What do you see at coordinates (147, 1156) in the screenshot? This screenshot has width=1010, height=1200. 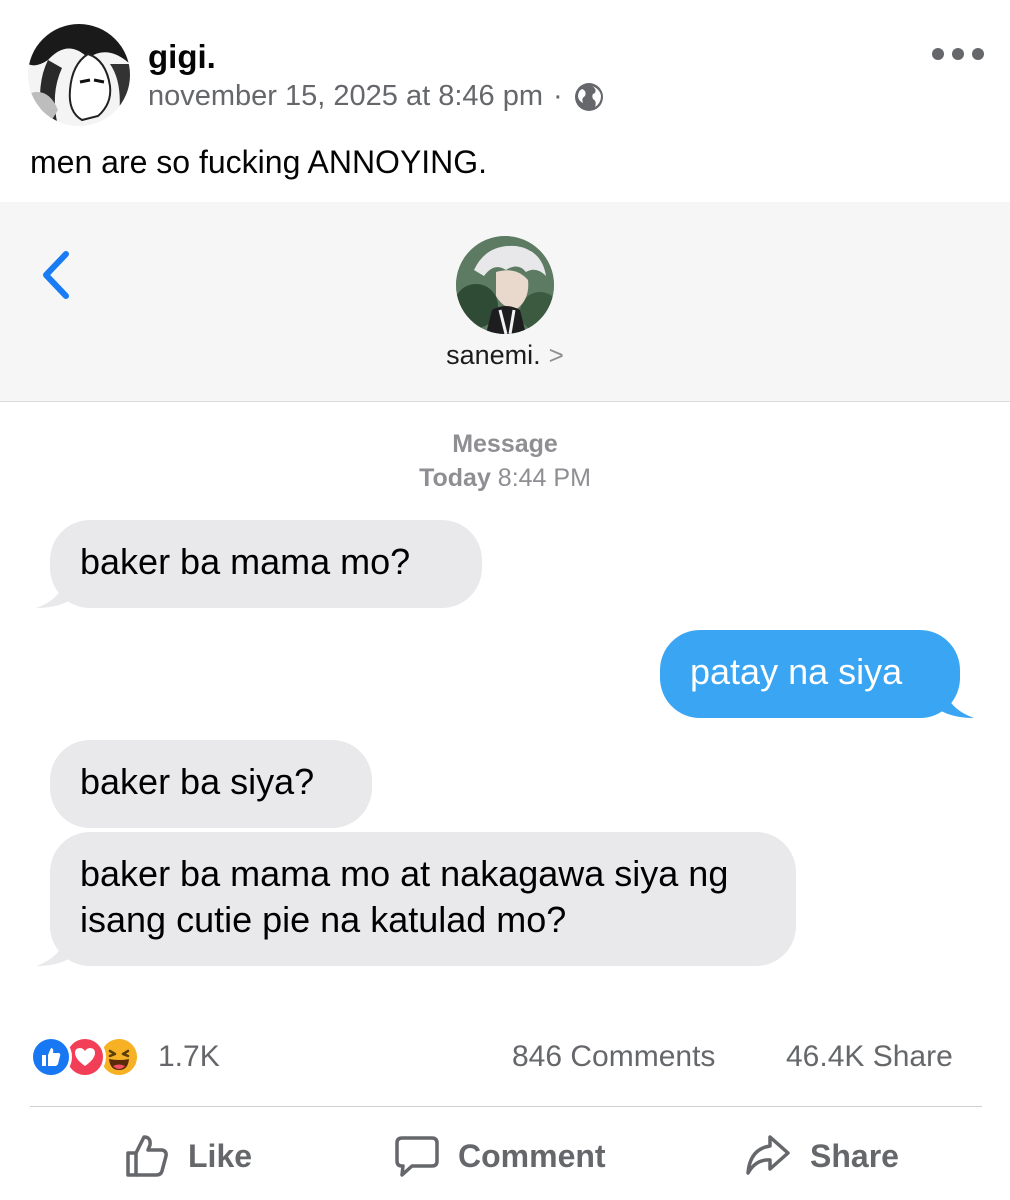 I see `thumbs-up-icon` at bounding box center [147, 1156].